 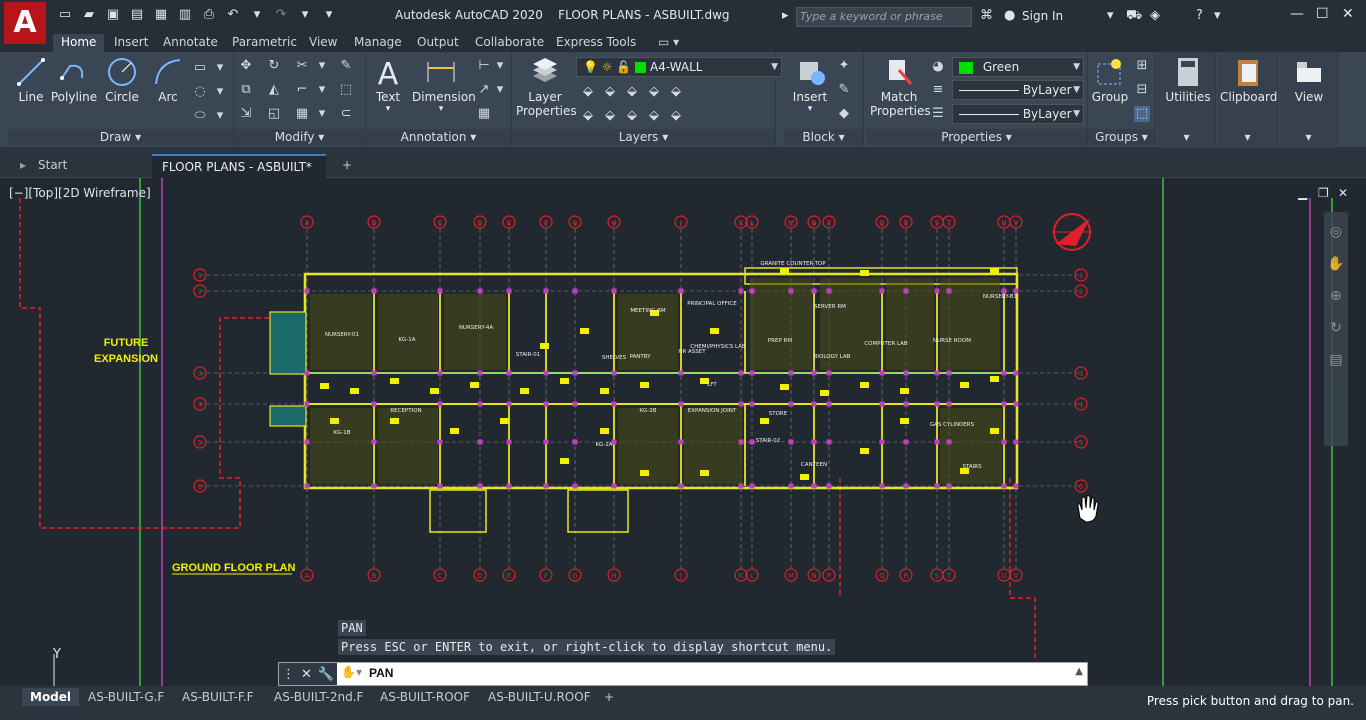 I want to click on clipboard-dropdown-icon: ▾, so click(x=1247, y=137).